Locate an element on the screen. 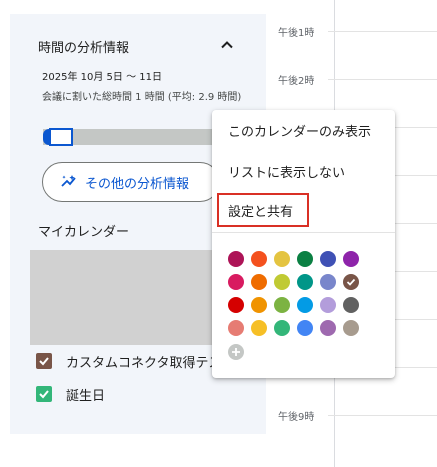 The height and width of the screenshot is (467, 437). meeting-summary: 会議に割いた総時間 1 時間 (平均: 2.9 時間) is located at coordinates (142, 97).